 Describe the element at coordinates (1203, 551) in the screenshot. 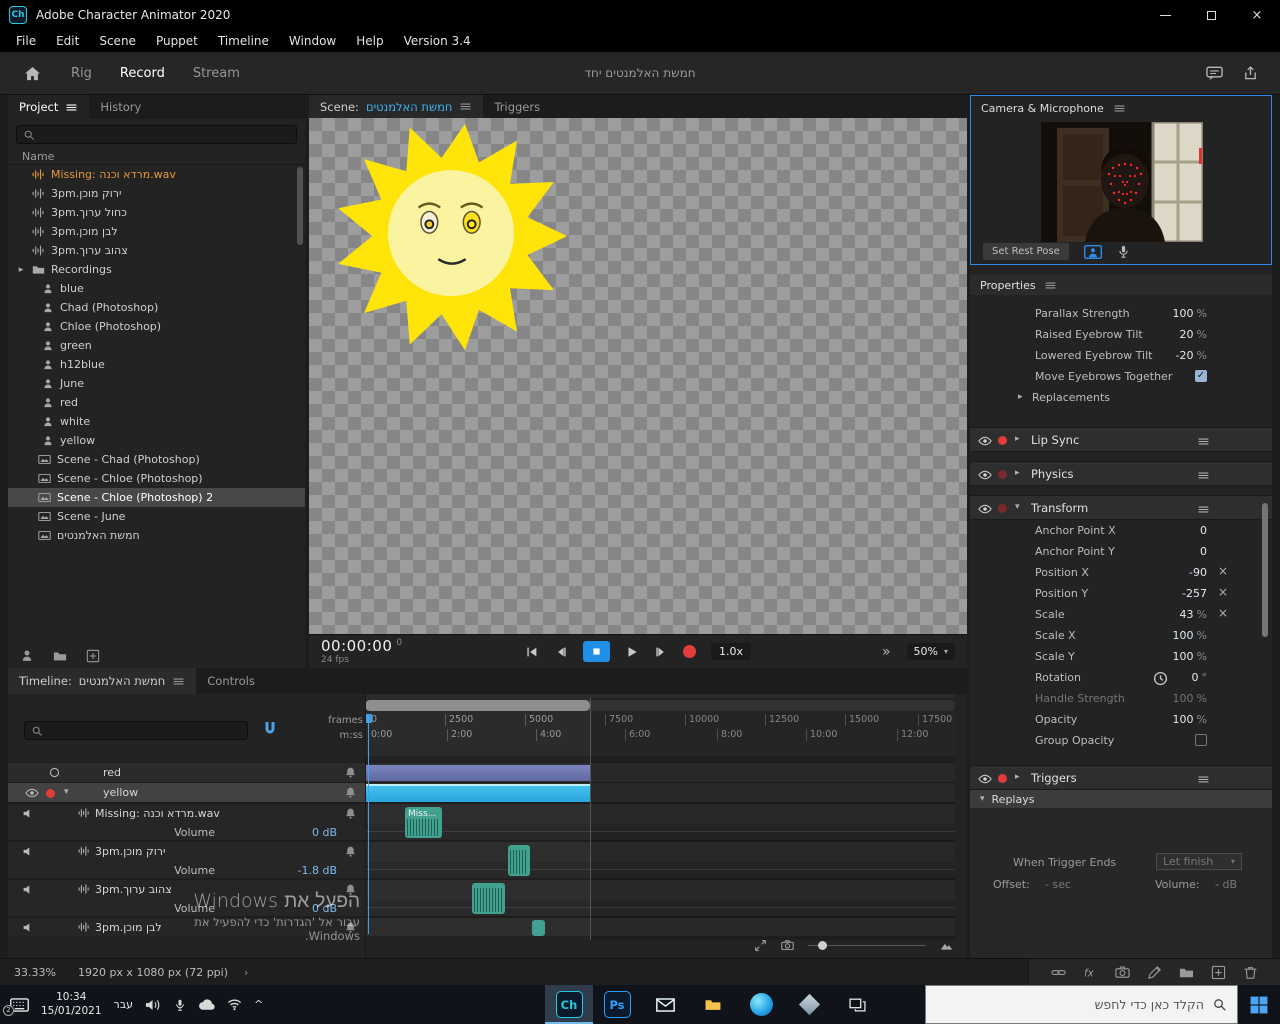

I see `property-value-field: 0` at that location.